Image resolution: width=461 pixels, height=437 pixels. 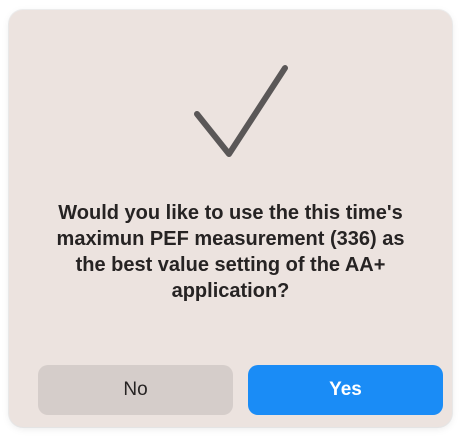 What do you see at coordinates (240, 111) in the screenshot?
I see `checkmark-icon` at bounding box center [240, 111].